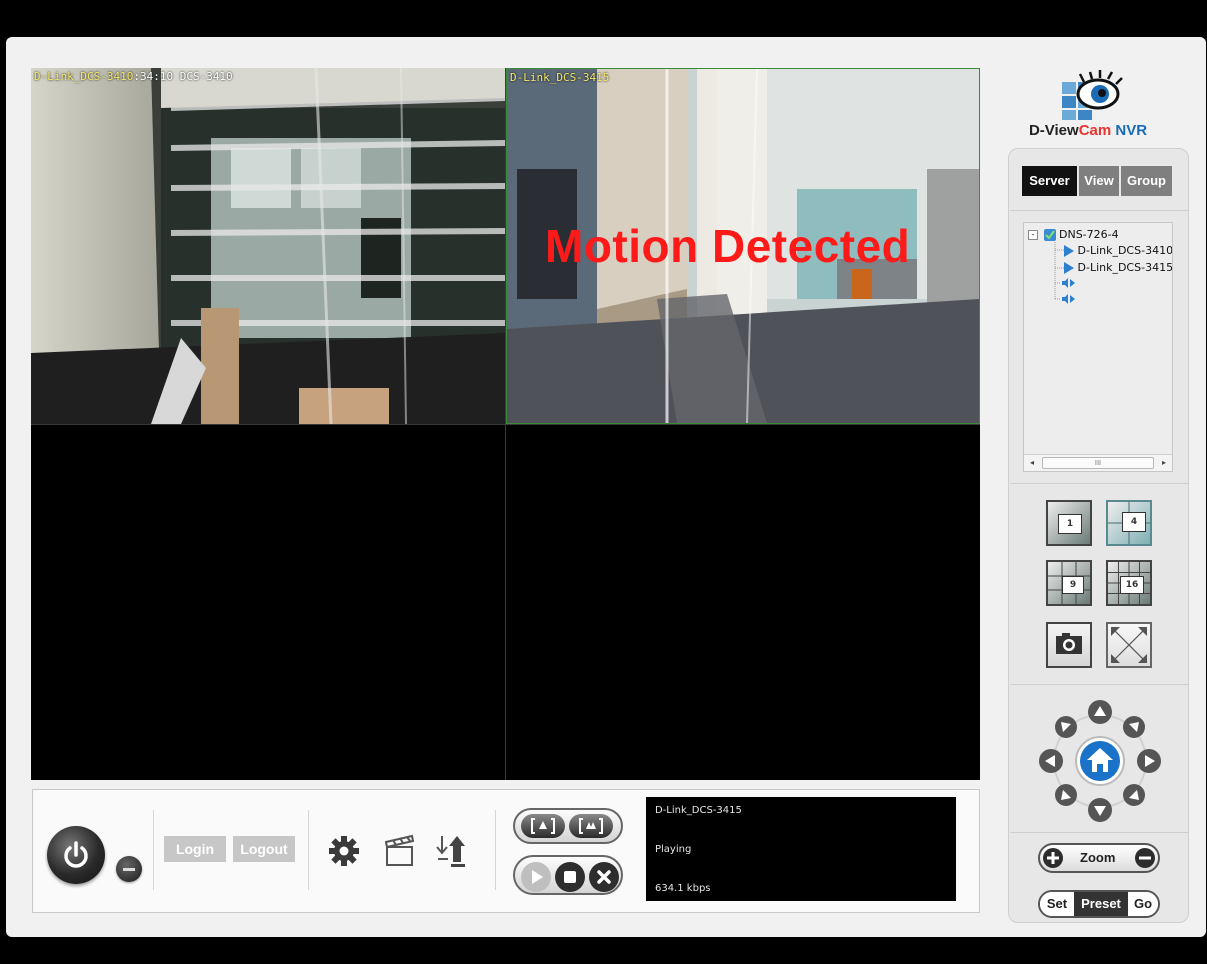 The height and width of the screenshot is (964, 1207). I want to click on logout-button: Logout, so click(264, 849).